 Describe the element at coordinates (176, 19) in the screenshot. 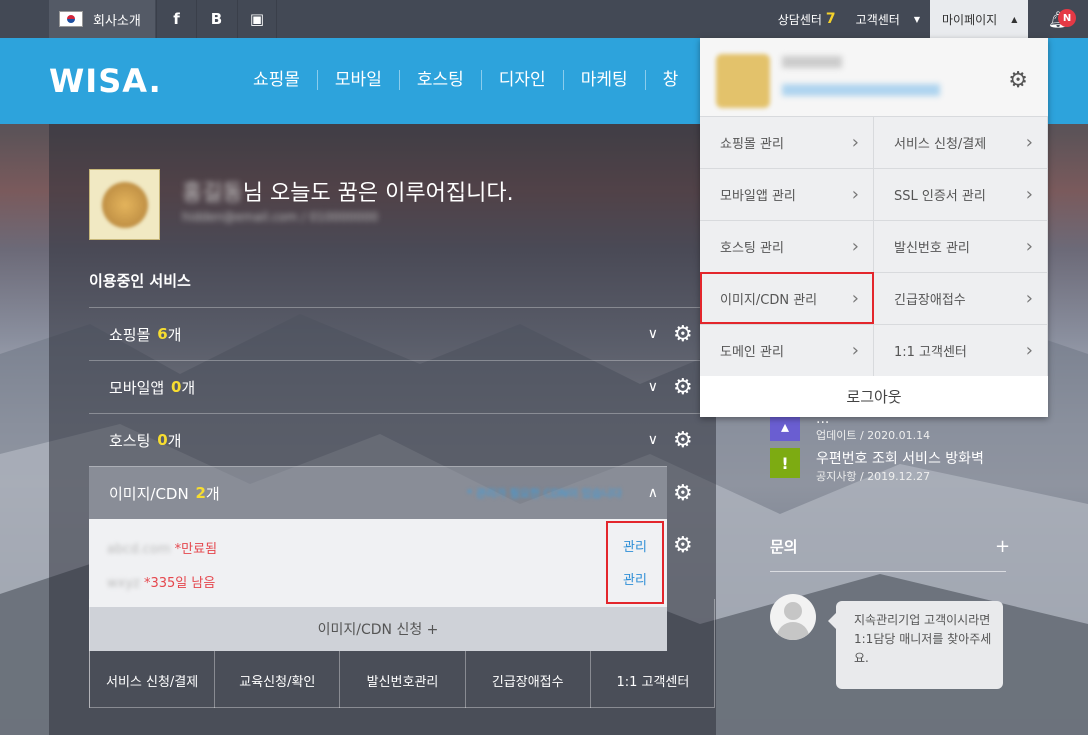

I see `facebook-icon: f` at that location.